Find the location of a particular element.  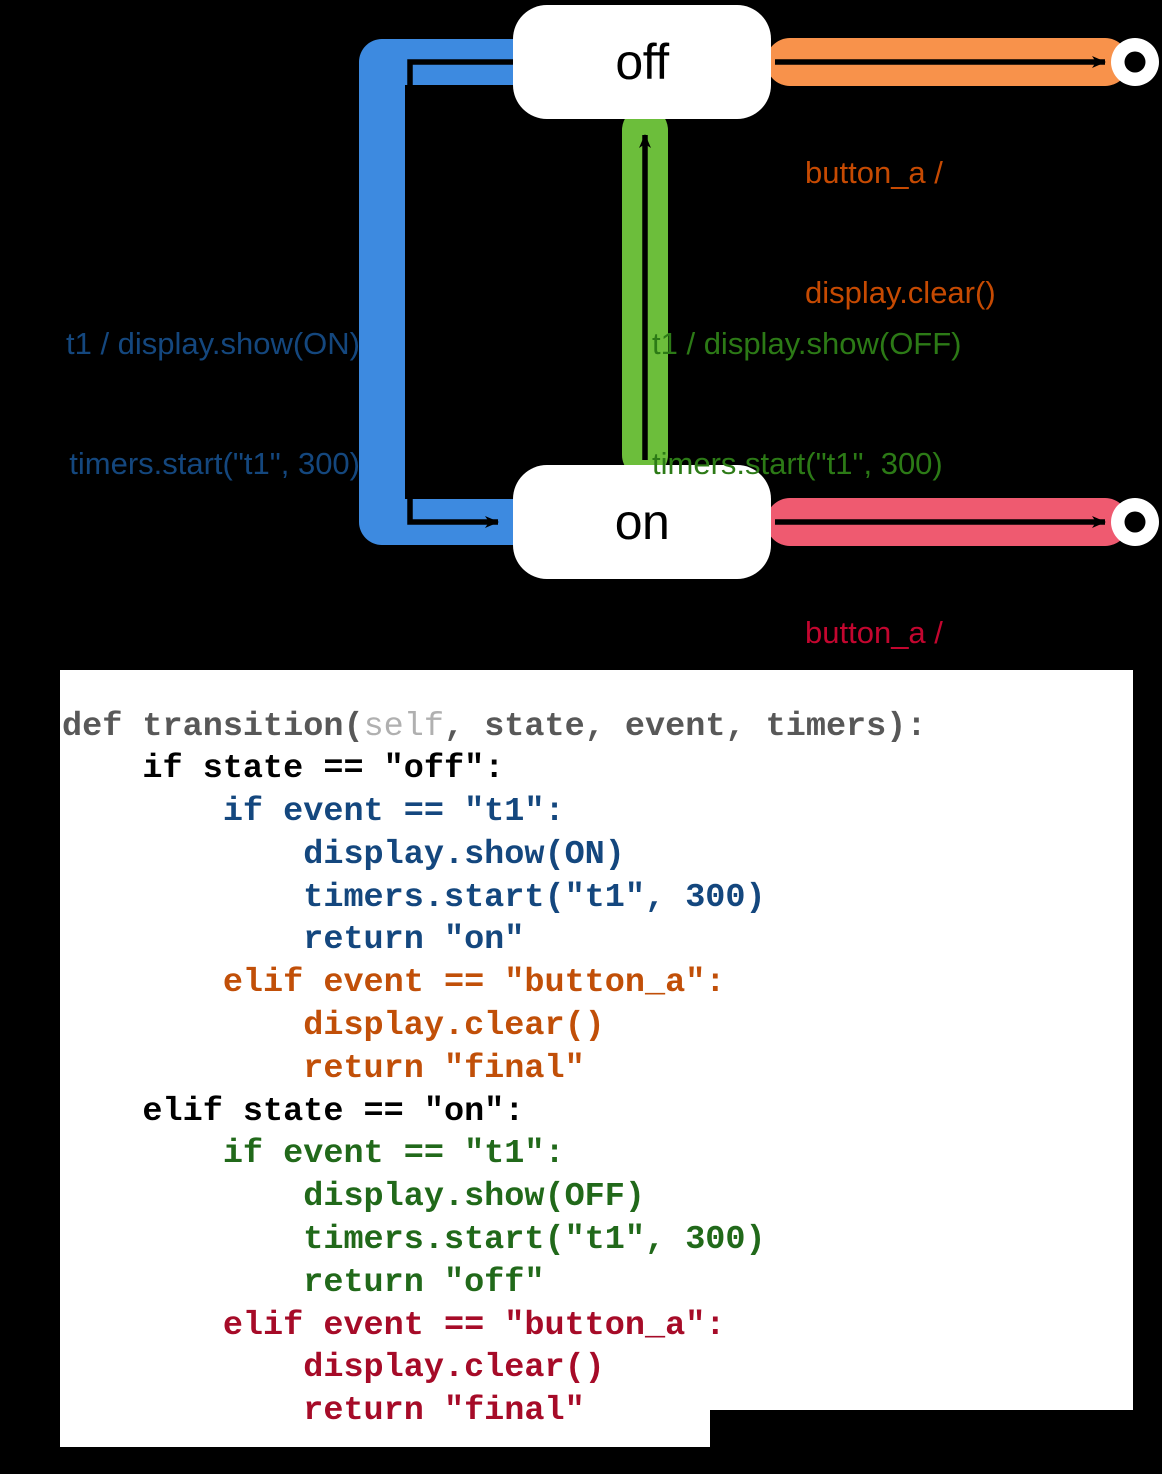

edge-off-to-on-highlight is located at coordinates (448, 292).